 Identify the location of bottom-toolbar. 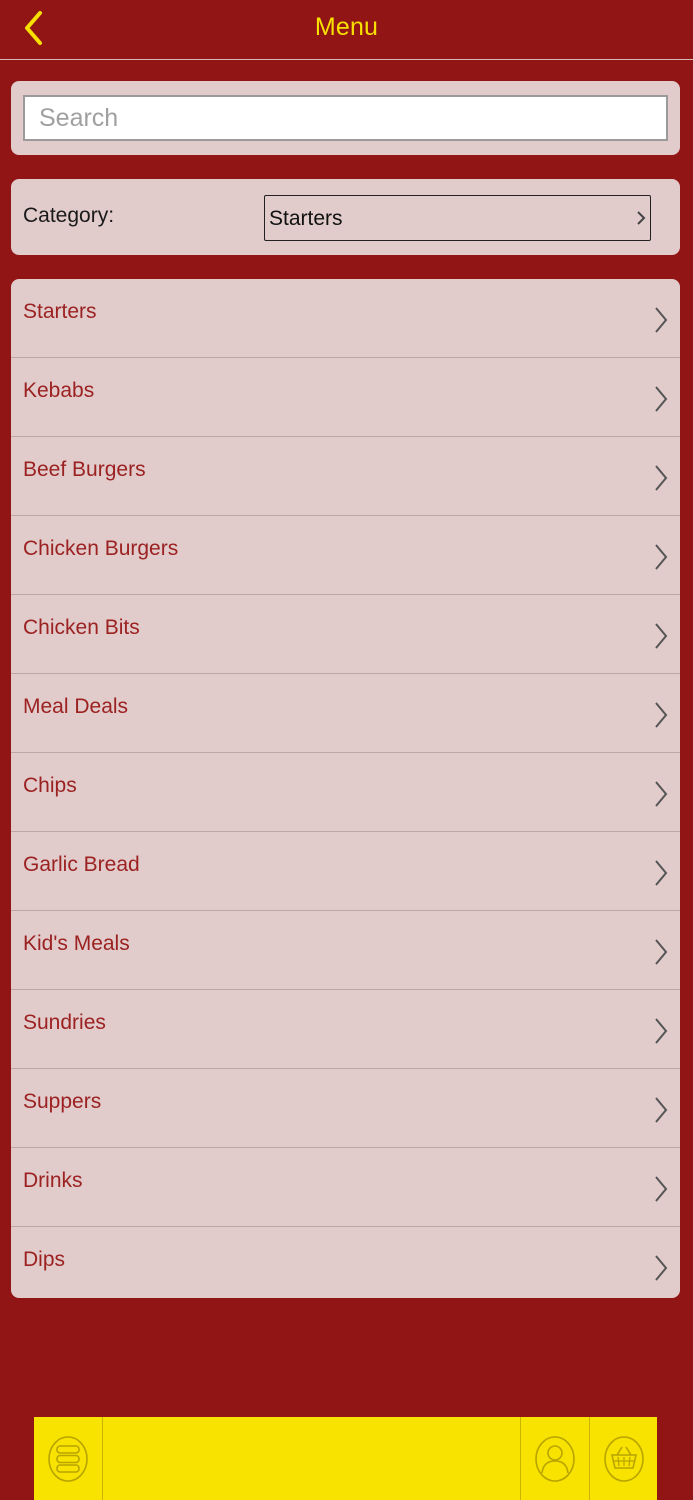
(345, 1458).